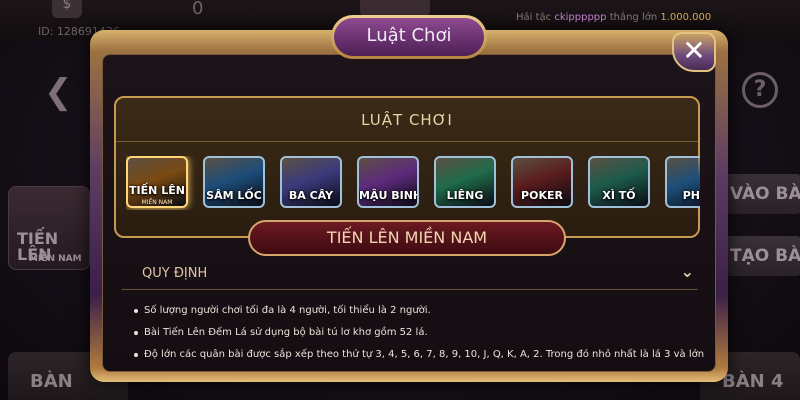  Describe the element at coordinates (389, 195) in the screenshot. I see `game-tab-label: MẬU BINH` at that location.